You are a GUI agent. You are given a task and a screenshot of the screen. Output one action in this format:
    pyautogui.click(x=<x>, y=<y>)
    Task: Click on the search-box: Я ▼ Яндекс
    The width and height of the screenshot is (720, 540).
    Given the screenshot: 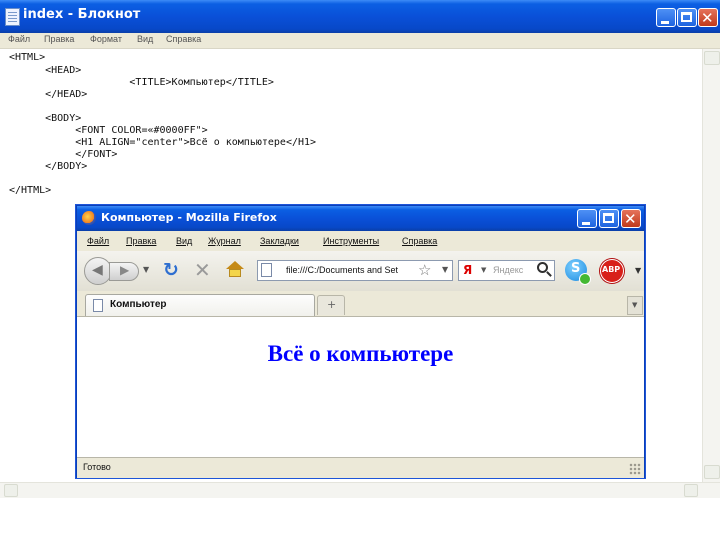 What is the action you would take?
    pyautogui.click(x=506, y=270)
    